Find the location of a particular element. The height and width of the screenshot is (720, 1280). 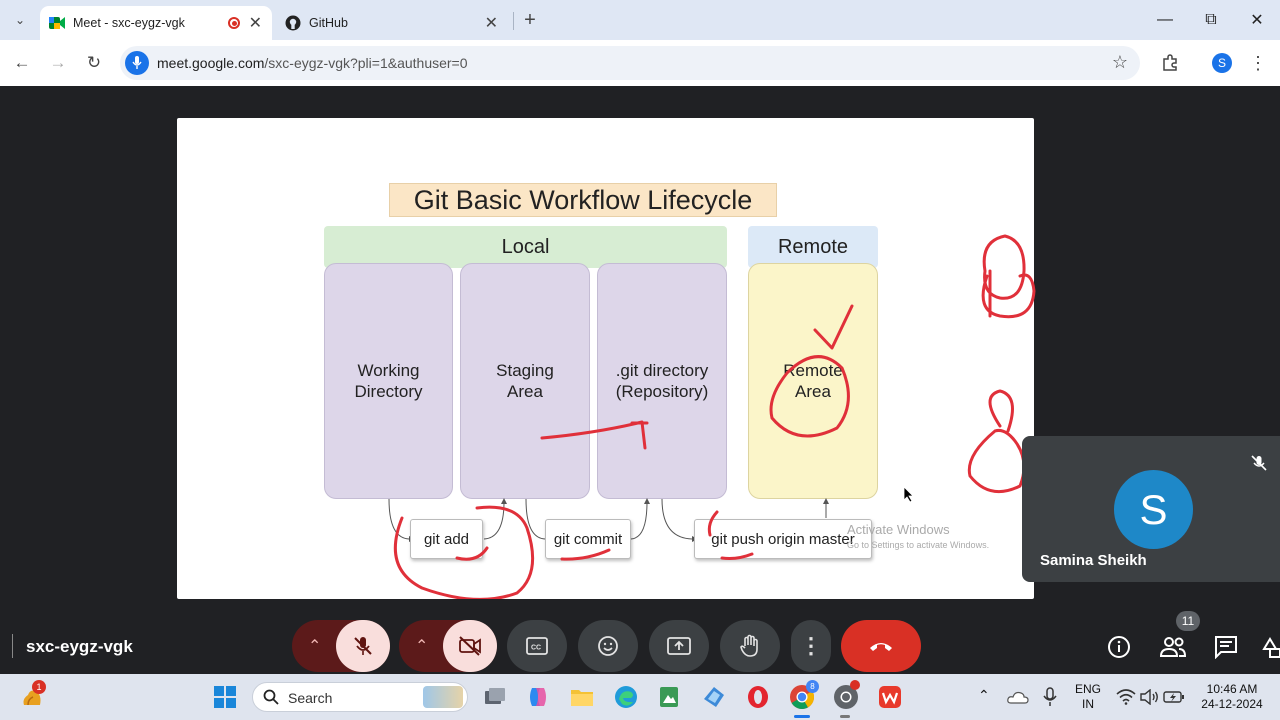

taskbar-search: Search is located at coordinates (360, 697).